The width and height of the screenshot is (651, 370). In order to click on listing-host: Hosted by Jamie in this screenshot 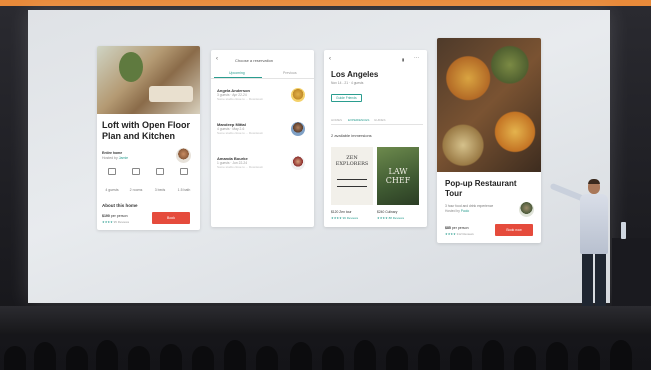, I will do `click(115, 158)`.